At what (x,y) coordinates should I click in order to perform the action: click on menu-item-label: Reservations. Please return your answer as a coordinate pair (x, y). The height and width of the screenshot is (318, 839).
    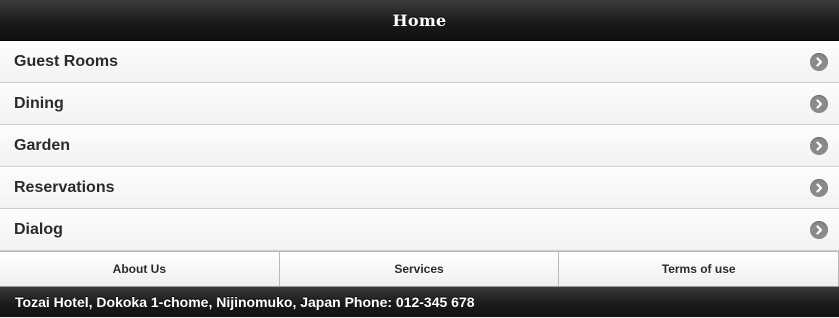
    Looking at the image, I should click on (64, 187).